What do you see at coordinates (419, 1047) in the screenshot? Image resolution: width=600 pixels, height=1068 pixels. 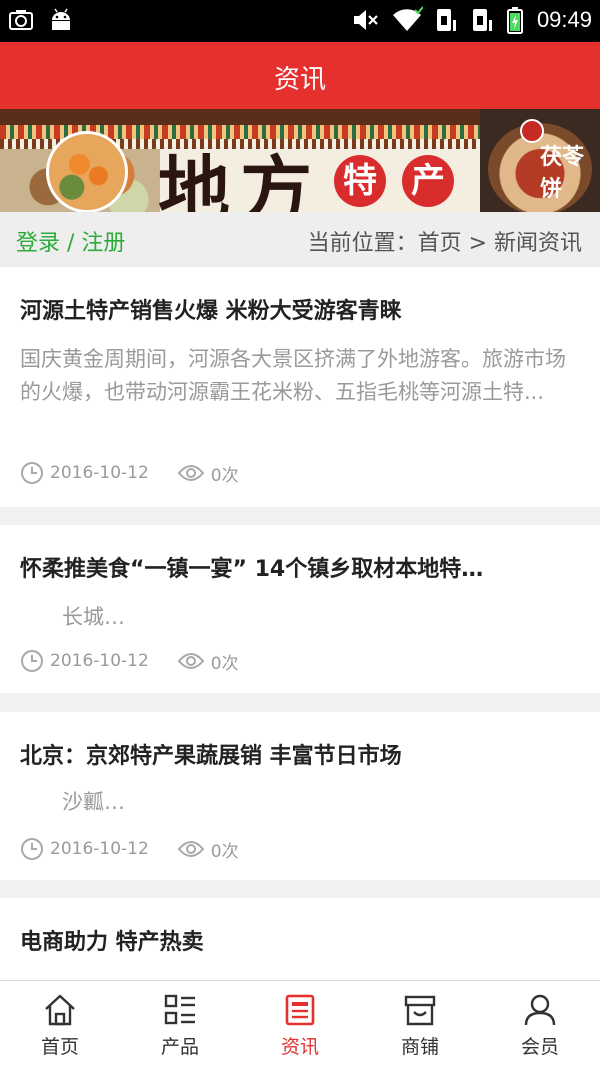 I see `nav-shops-label: 商铺` at bounding box center [419, 1047].